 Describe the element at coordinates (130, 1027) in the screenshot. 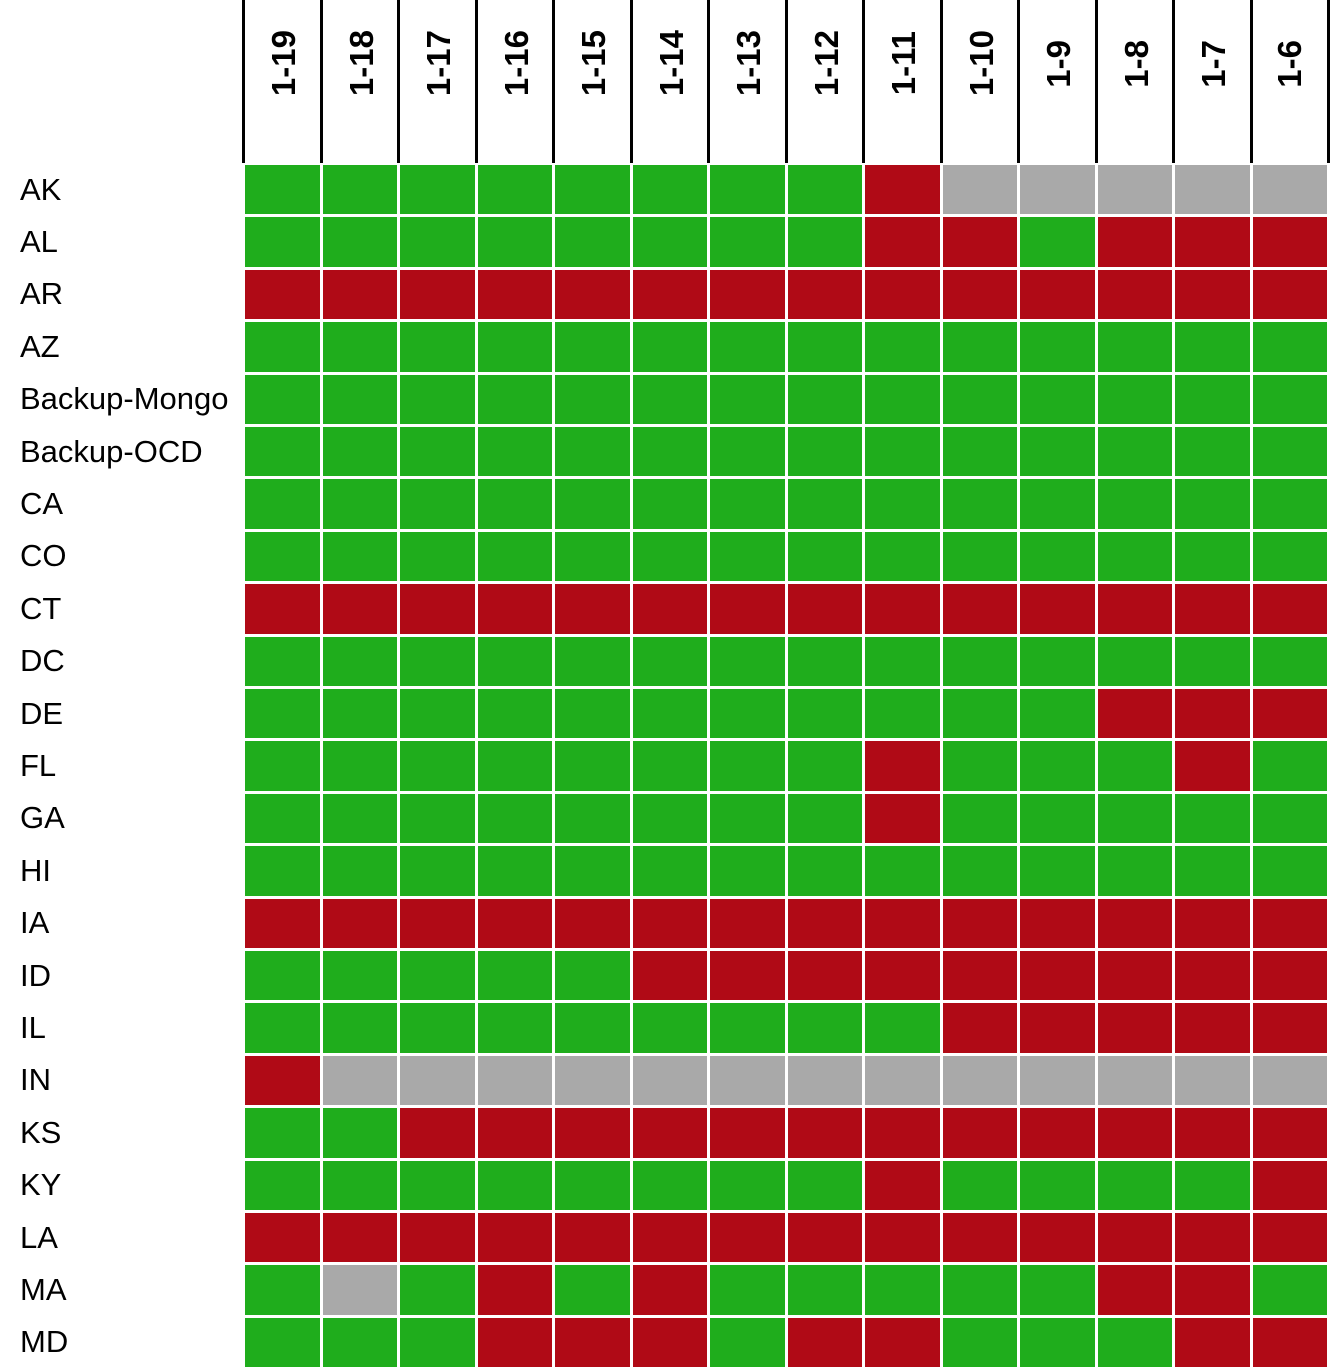

I see `row-label-il: IL` at that location.